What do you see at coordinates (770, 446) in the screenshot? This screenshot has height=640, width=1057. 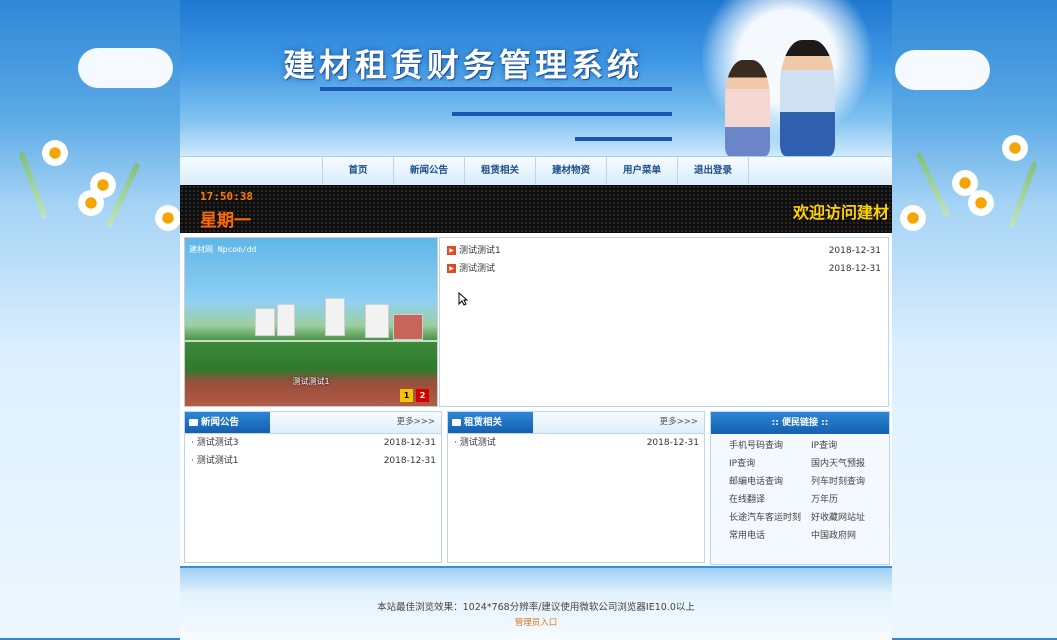 I see `link-phone-lookup: 手机号码查询` at bounding box center [770, 446].